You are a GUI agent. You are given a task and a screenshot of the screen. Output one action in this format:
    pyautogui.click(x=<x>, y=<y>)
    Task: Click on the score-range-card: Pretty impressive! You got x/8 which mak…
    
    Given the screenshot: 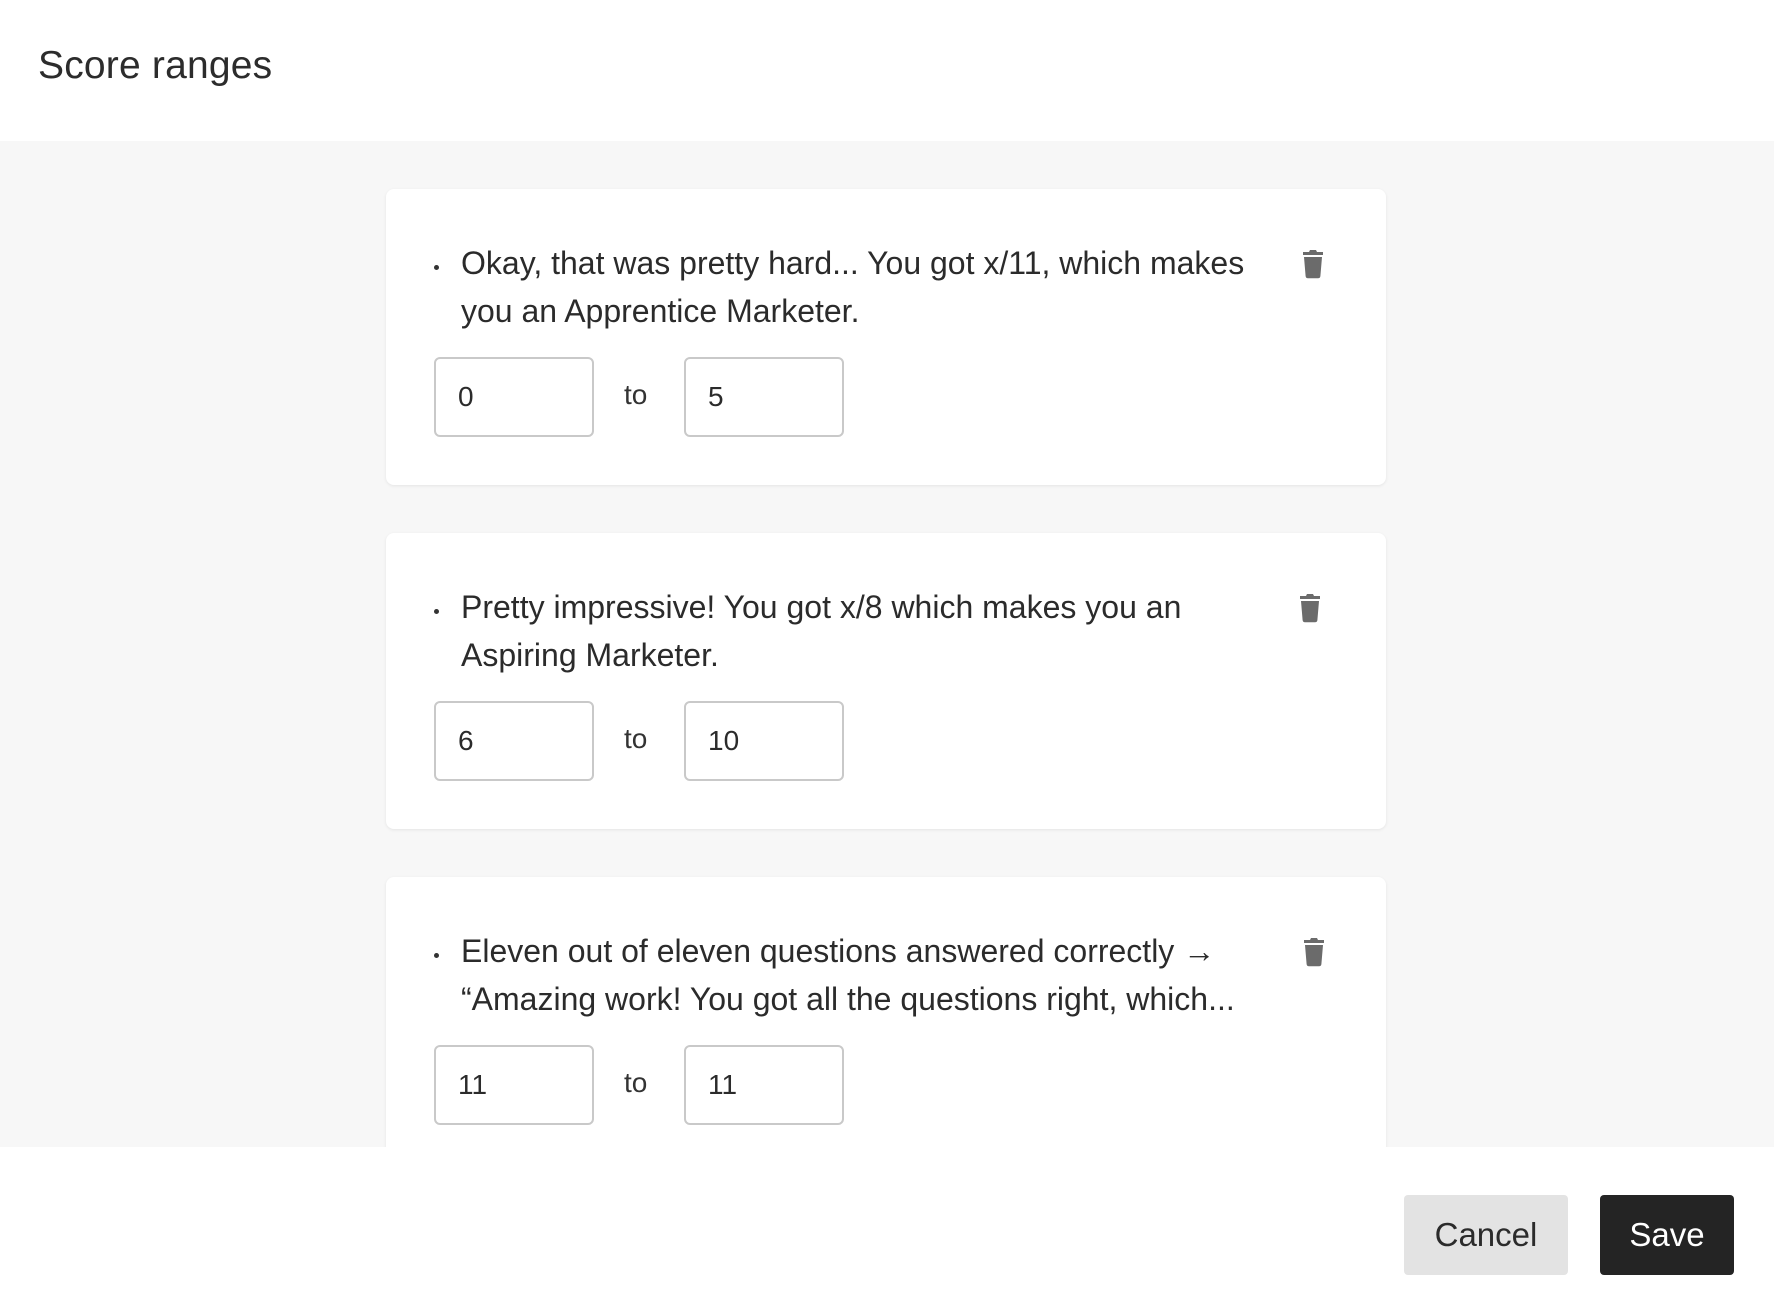 What is the action you would take?
    pyautogui.click(x=886, y=681)
    